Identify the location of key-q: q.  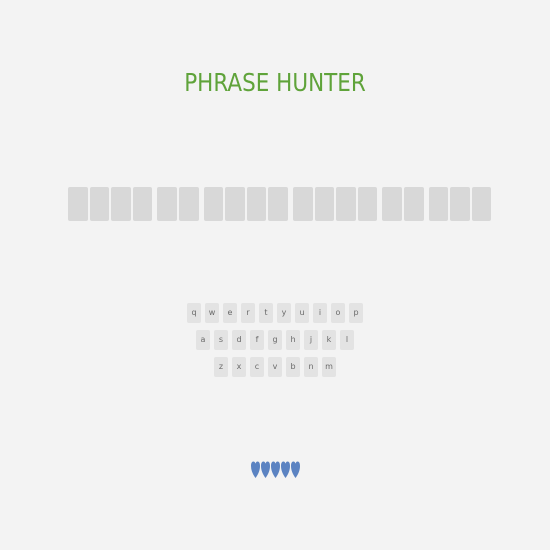
(194, 313).